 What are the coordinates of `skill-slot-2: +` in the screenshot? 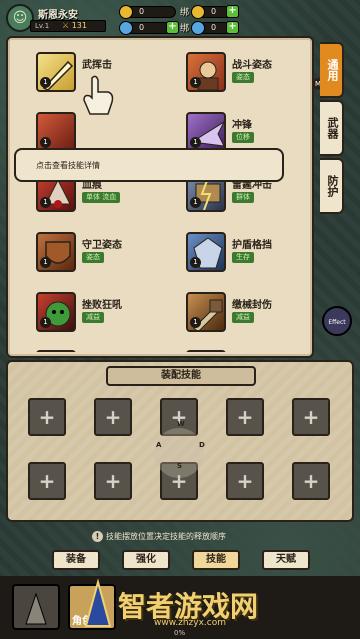 It's located at (113, 417).